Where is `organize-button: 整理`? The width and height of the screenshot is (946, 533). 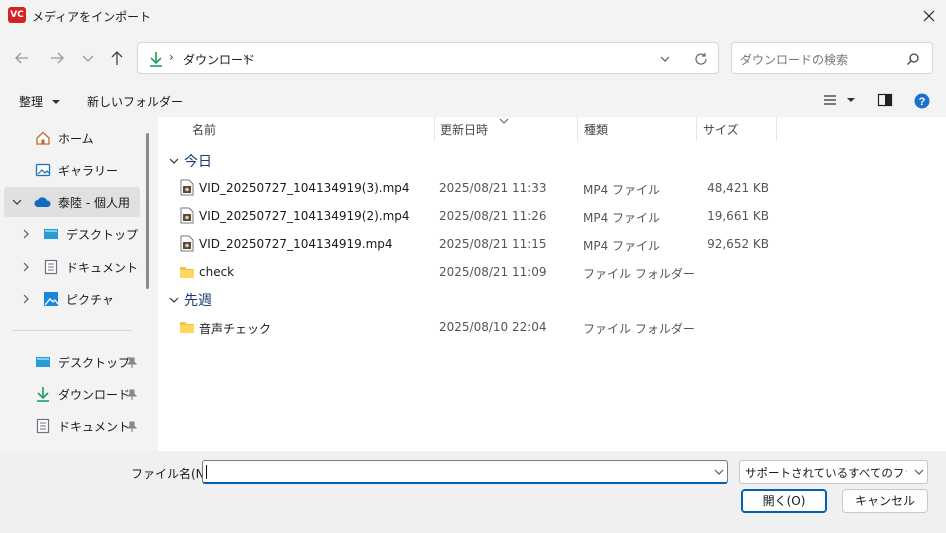
organize-button: 整理 is located at coordinates (41, 101).